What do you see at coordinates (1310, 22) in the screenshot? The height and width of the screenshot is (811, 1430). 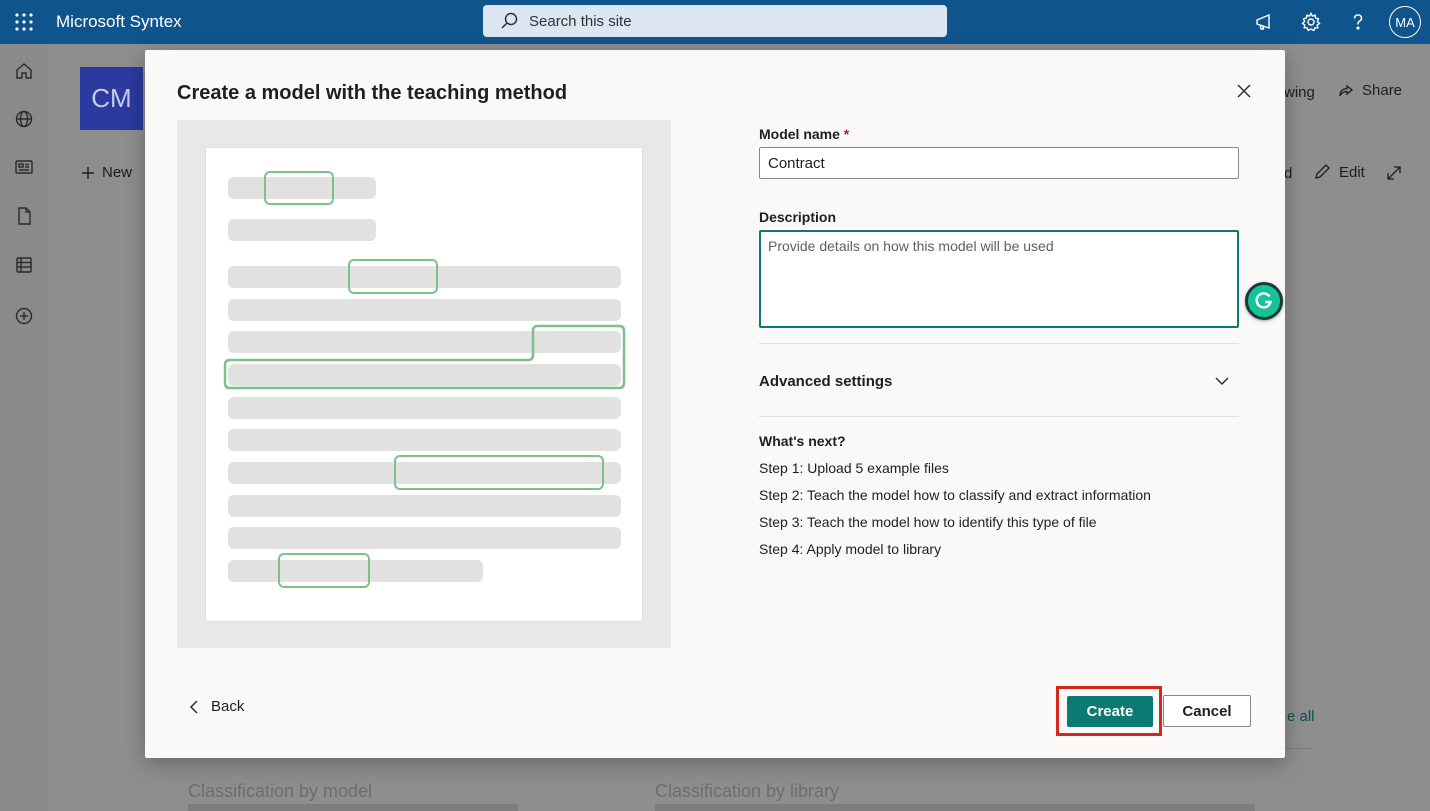 I see `gear-icon` at bounding box center [1310, 22].